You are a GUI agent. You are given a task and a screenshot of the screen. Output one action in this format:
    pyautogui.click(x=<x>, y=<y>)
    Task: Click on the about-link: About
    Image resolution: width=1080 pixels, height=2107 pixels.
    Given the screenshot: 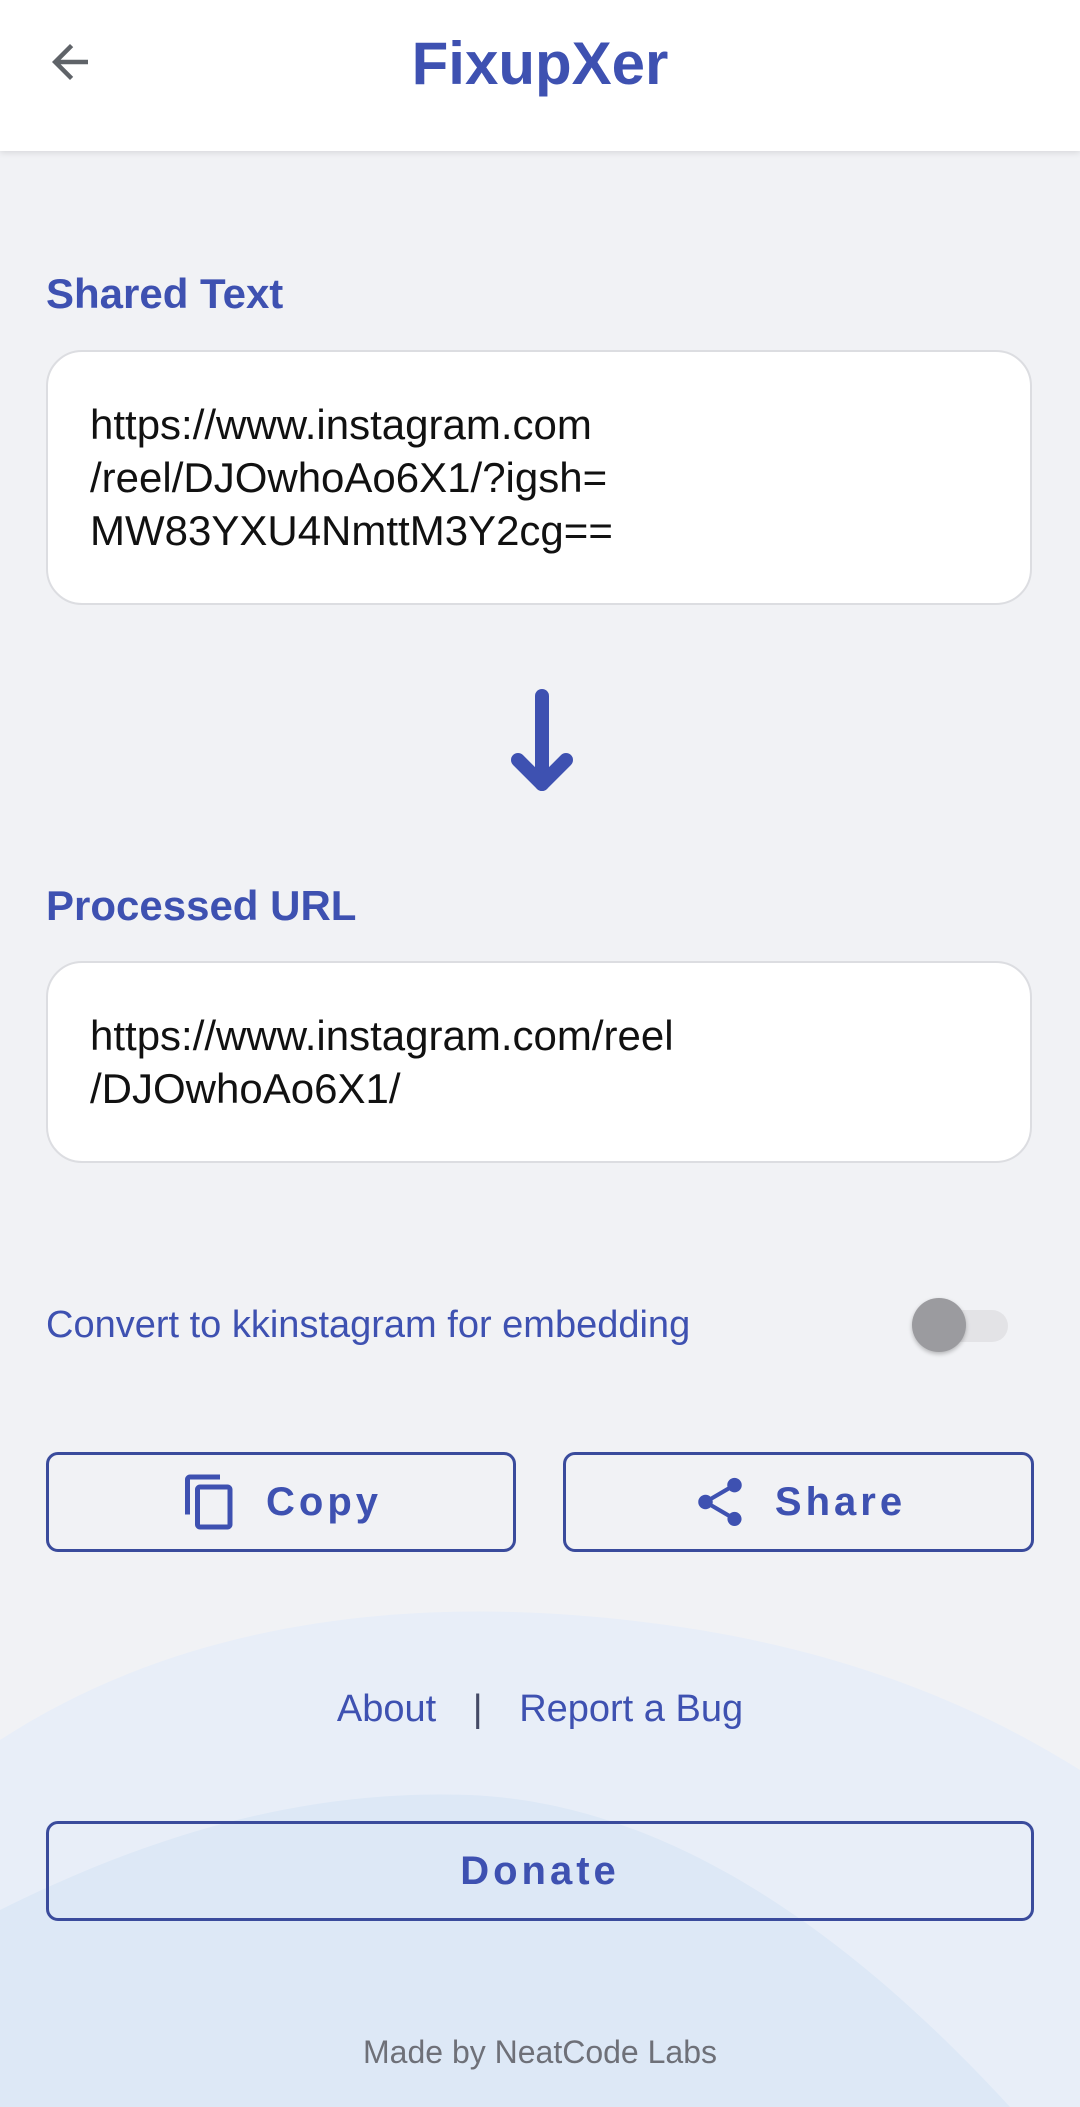 What is the action you would take?
    pyautogui.click(x=386, y=1709)
    